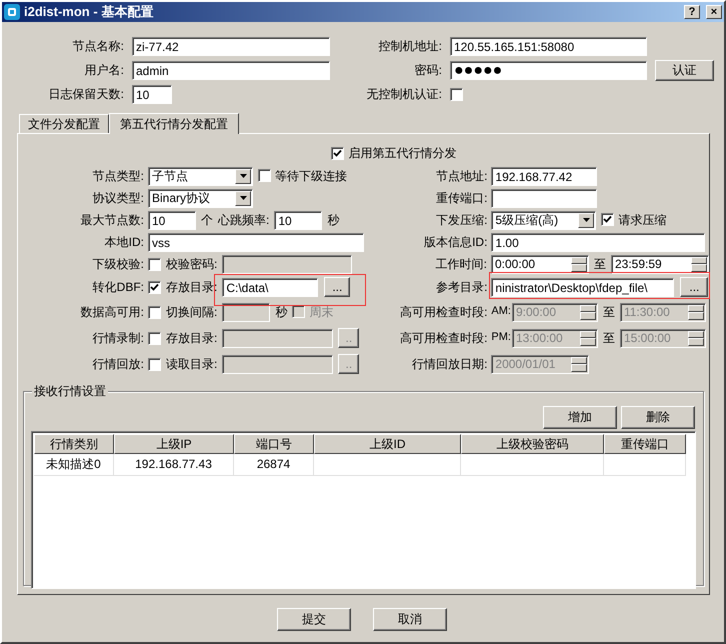 This screenshot has height=644, width=726. Describe the element at coordinates (89, 12) in the screenshot. I see `window-title: i2dist-mon - 基本配置` at that location.